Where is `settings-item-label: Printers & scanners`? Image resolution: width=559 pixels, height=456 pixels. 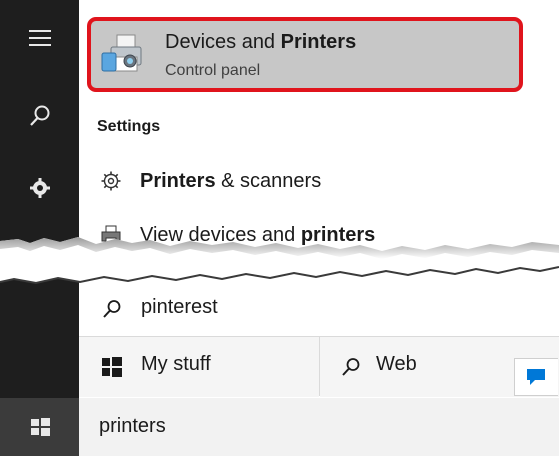 settings-item-label: Printers & scanners is located at coordinates (231, 181).